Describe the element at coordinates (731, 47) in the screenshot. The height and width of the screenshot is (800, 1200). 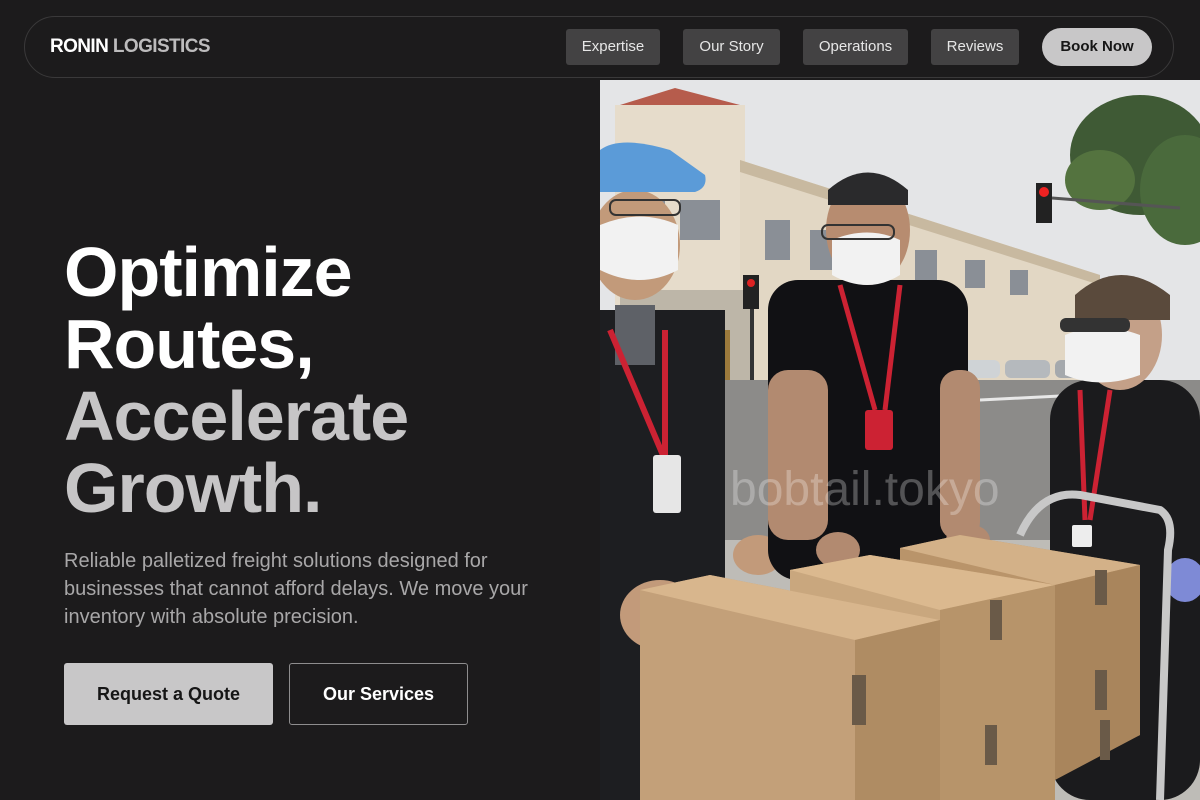
I see `nav-item-our-story: Our Story` at that location.